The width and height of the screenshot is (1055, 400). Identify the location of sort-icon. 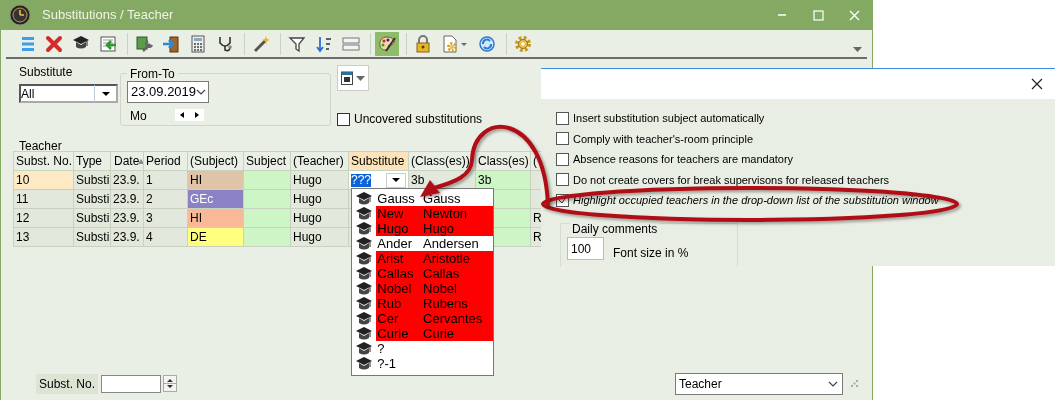
(324, 43).